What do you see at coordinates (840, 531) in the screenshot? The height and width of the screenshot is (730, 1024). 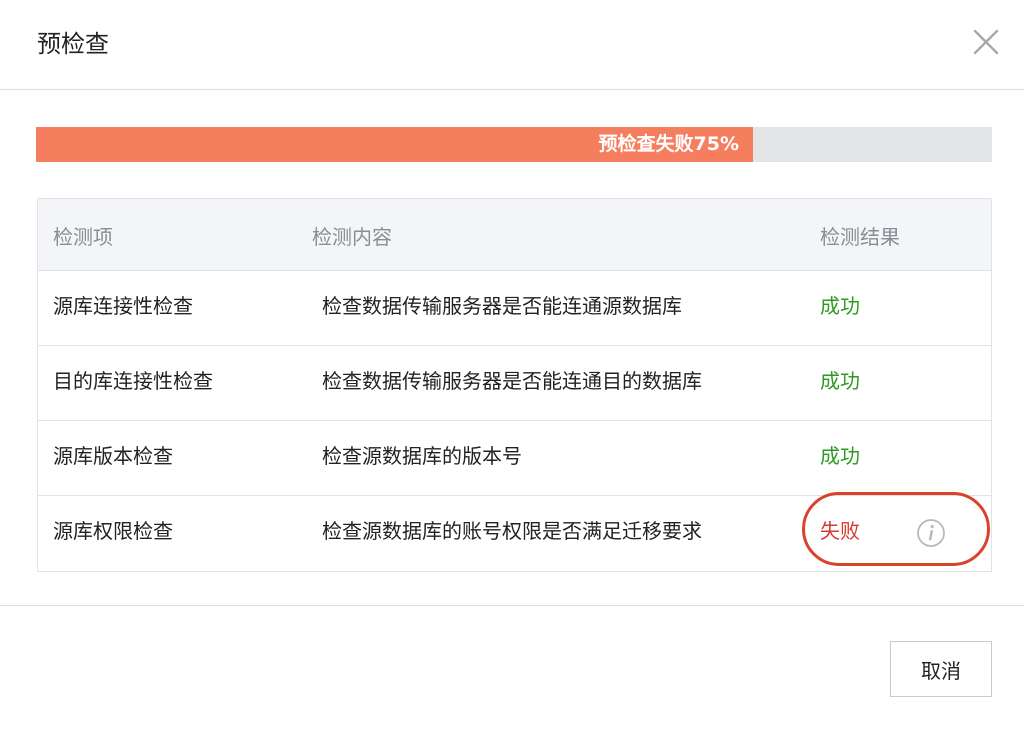 I see `status-fail: 失败` at bounding box center [840, 531].